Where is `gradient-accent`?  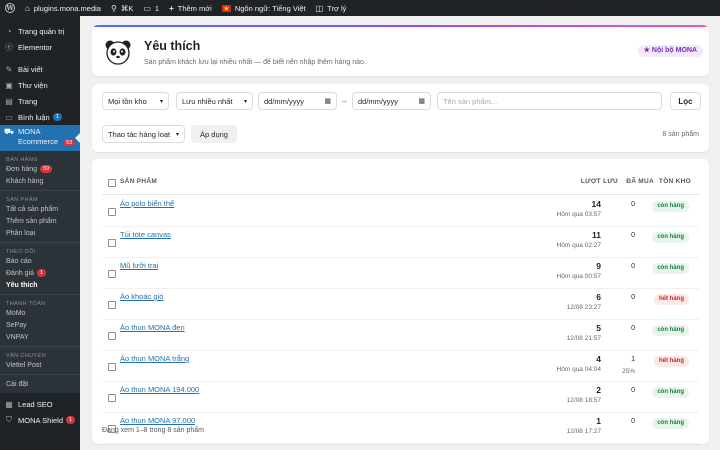
gradient-accent is located at coordinates (400, 26).